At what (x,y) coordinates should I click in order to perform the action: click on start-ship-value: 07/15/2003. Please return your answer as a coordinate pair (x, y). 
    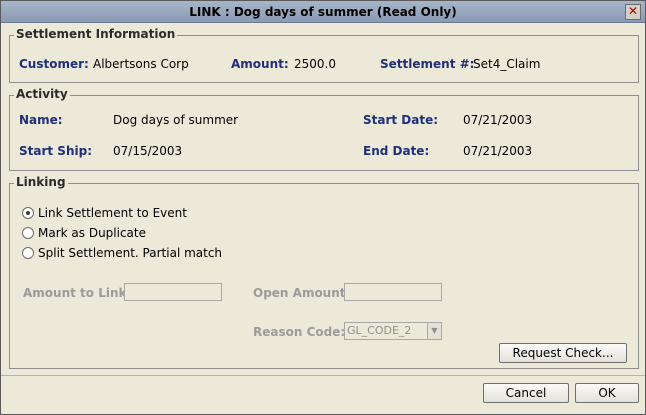
    Looking at the image, I should click on (148, 151).